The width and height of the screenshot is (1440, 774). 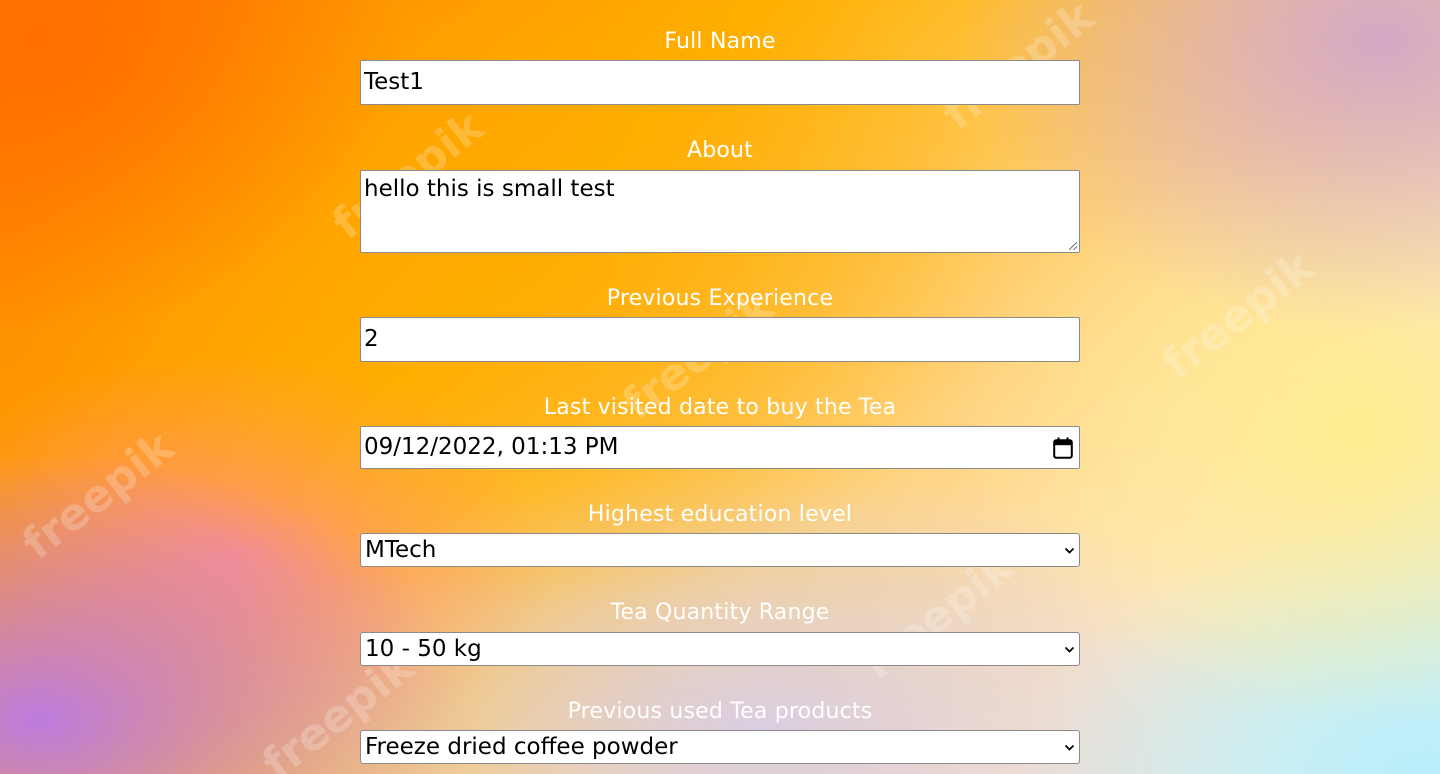 What do you see at coordinates (1073, 246) in the screenshot?
I see `resize-handle-icon` at bounding box center [1073, 246].